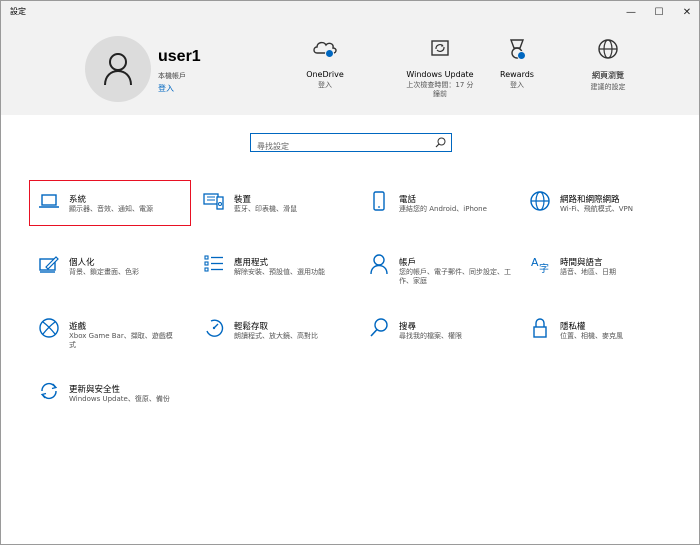 The height and width of the screenshot is (545, 700). What do you see at coordinates (408, 327) in the screenshot?
I see `category-label: 搜尋` at bounding box center [408, 327].